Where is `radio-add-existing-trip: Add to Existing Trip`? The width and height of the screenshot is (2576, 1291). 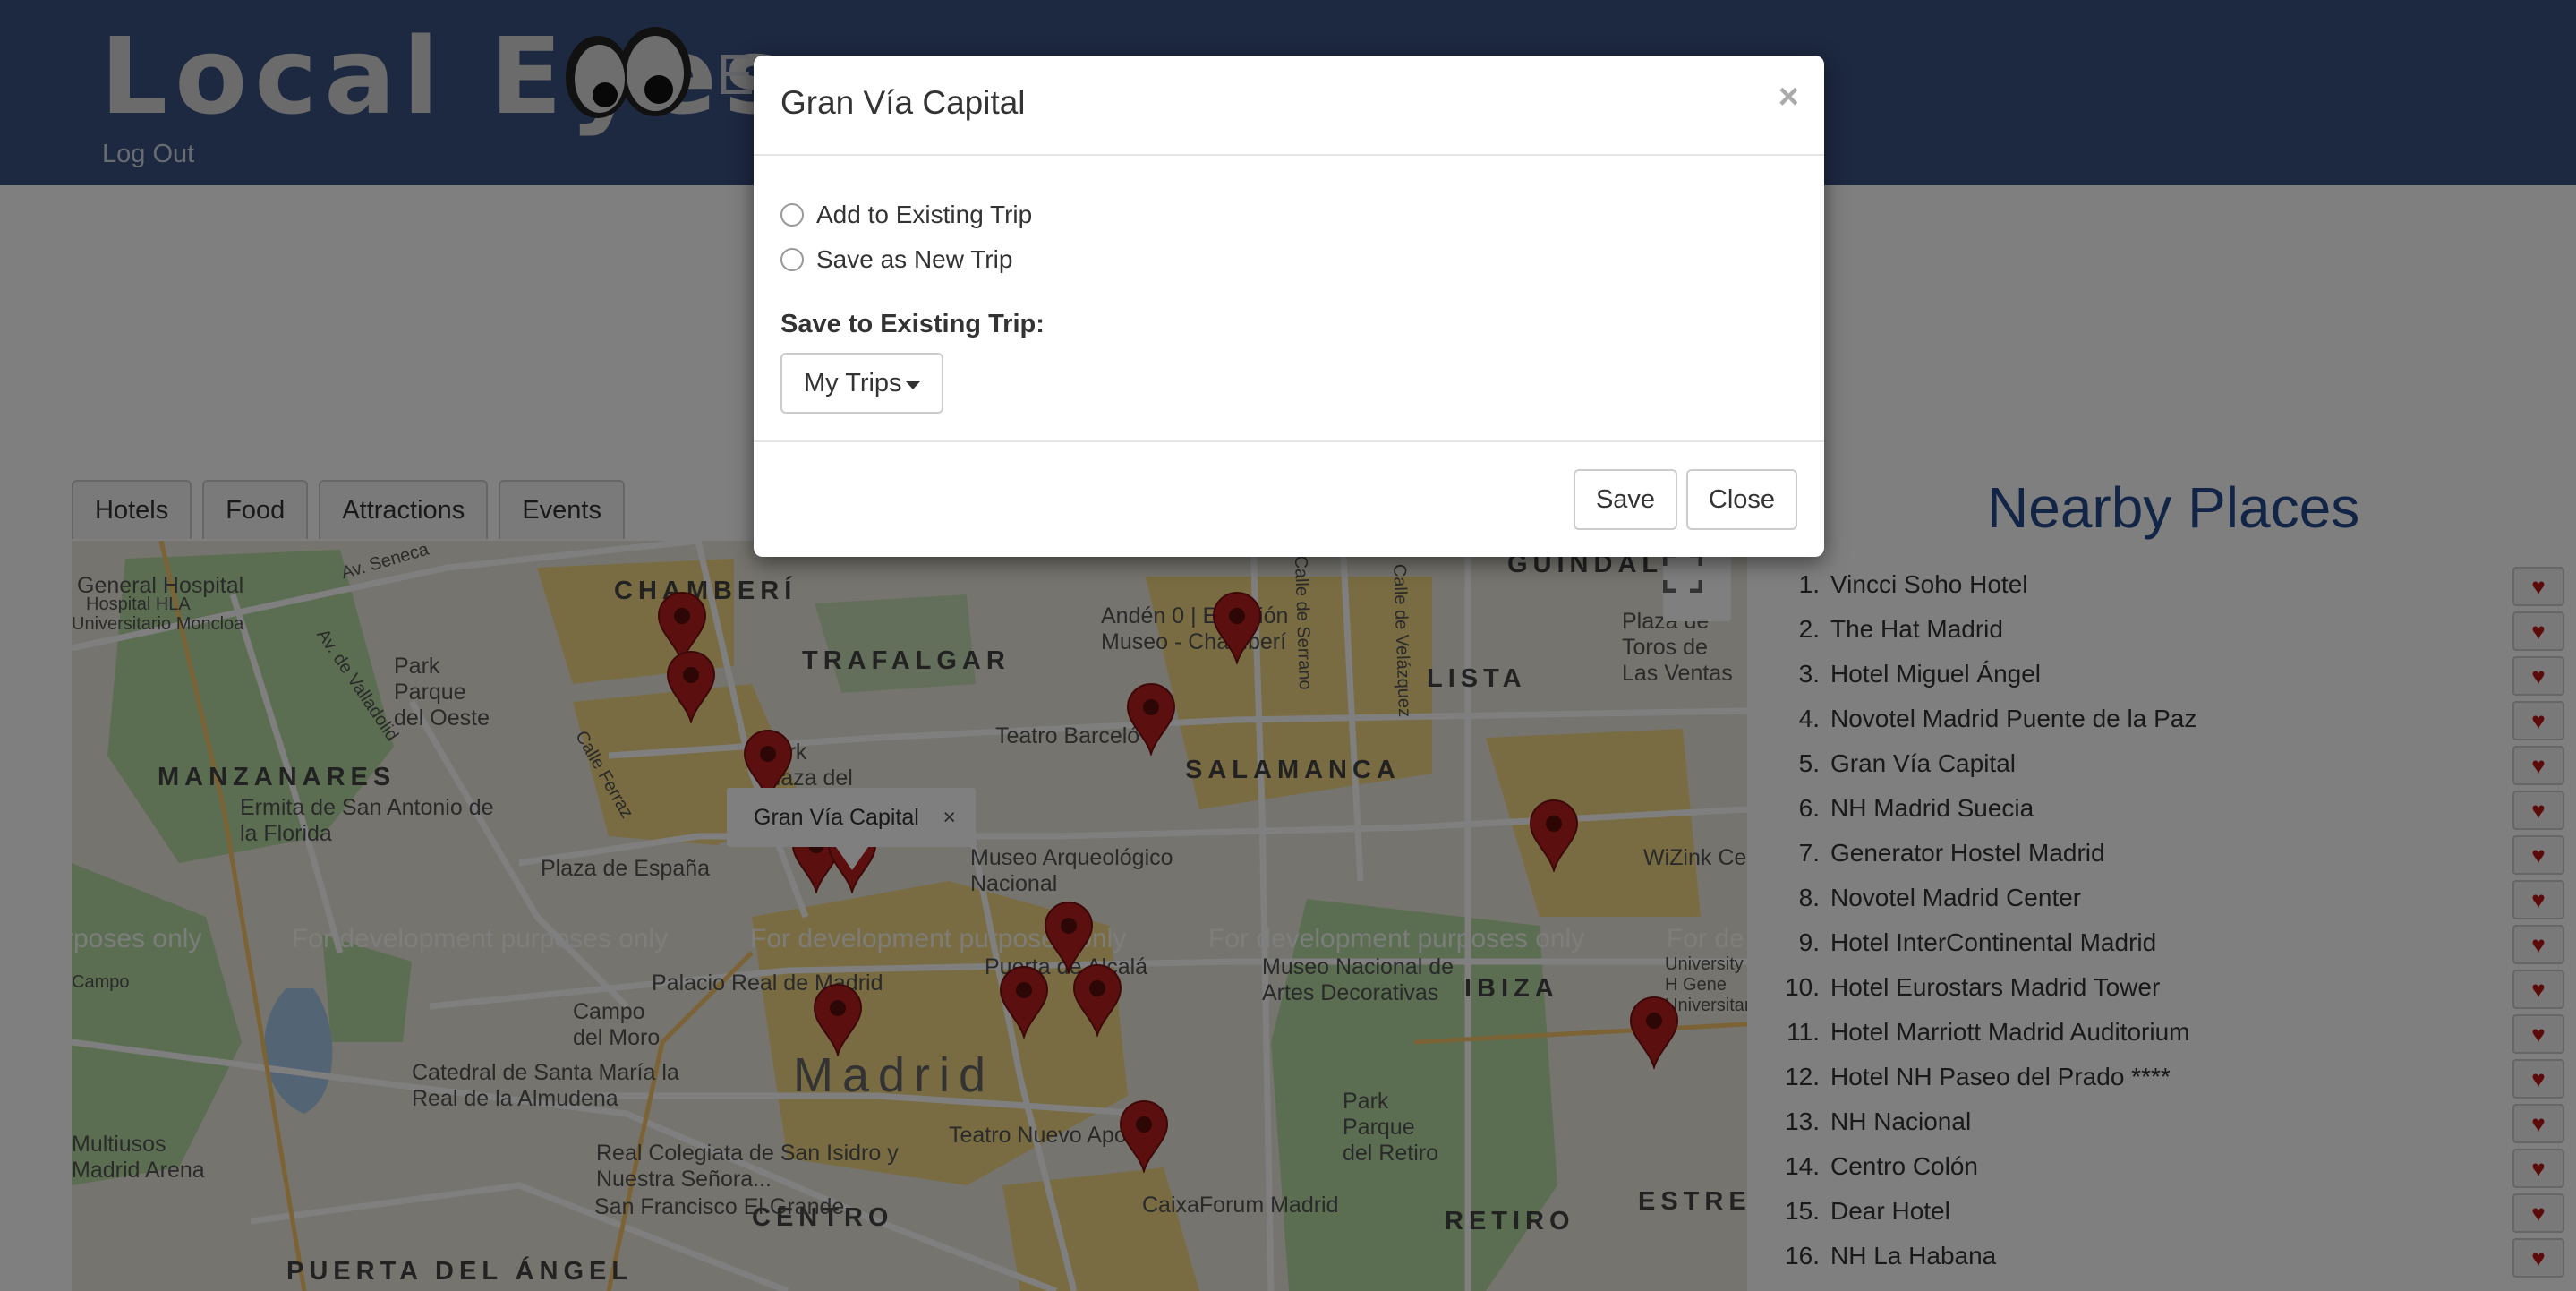
radio-add-existing-trip: Add to Existing Trip is located at coordinates (906, 215).